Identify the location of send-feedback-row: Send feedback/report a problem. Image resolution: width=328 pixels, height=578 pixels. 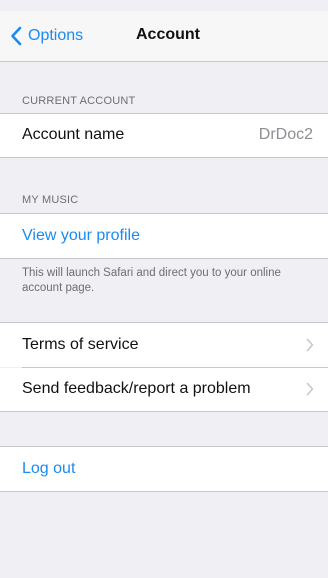
(164, 389).